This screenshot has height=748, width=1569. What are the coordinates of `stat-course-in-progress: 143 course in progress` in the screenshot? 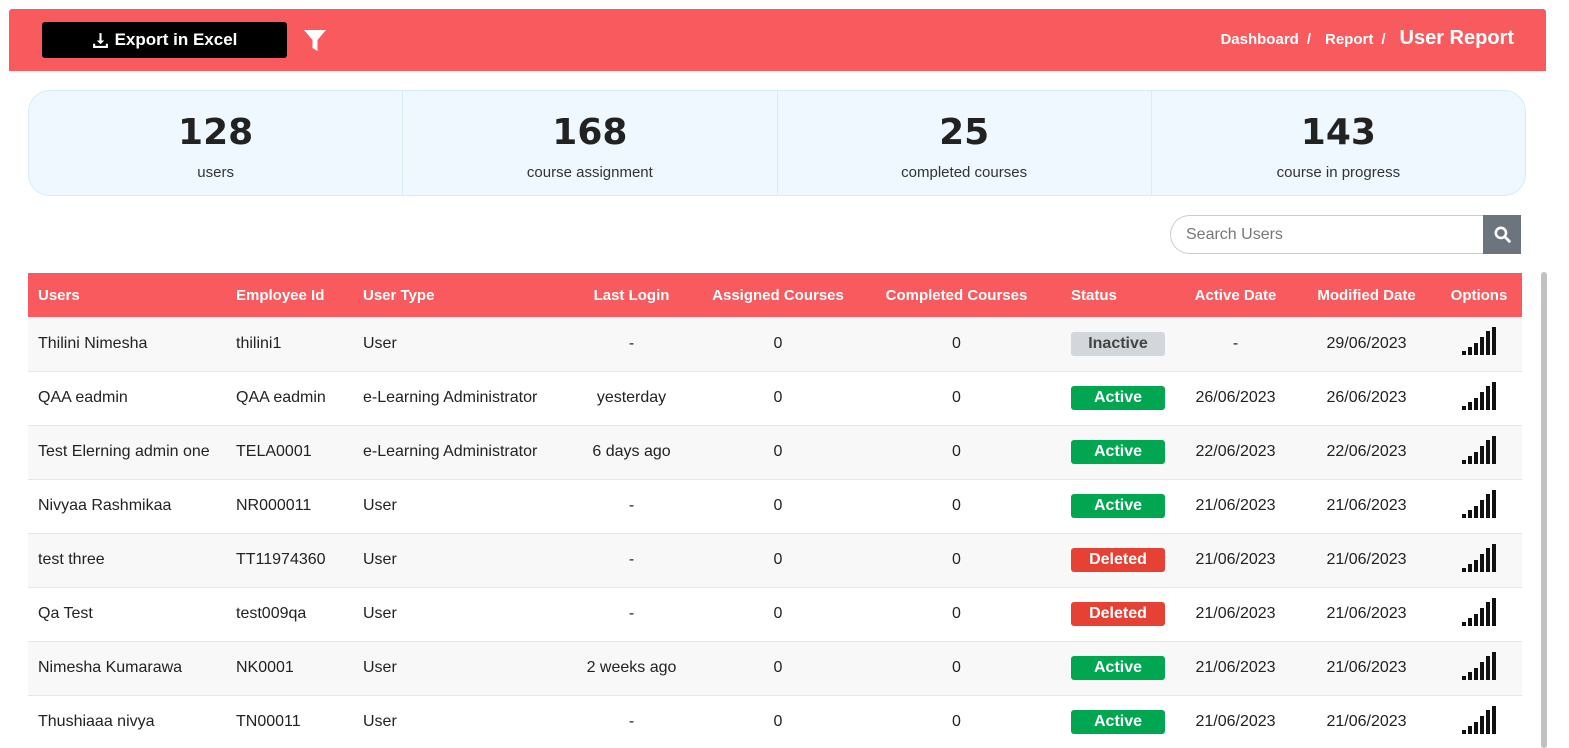 It's located at (1338, 143).